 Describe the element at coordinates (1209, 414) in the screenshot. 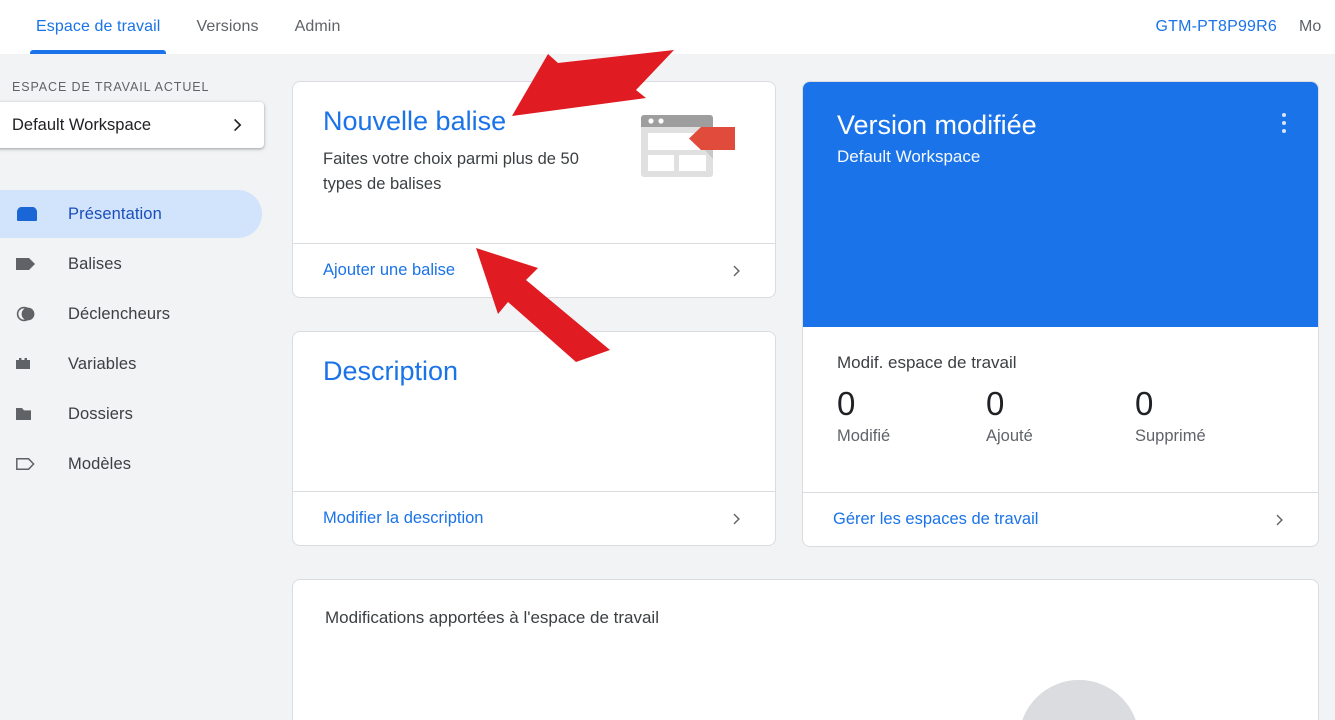

I see `stat-supprime: 0 Supprimé` at that location.